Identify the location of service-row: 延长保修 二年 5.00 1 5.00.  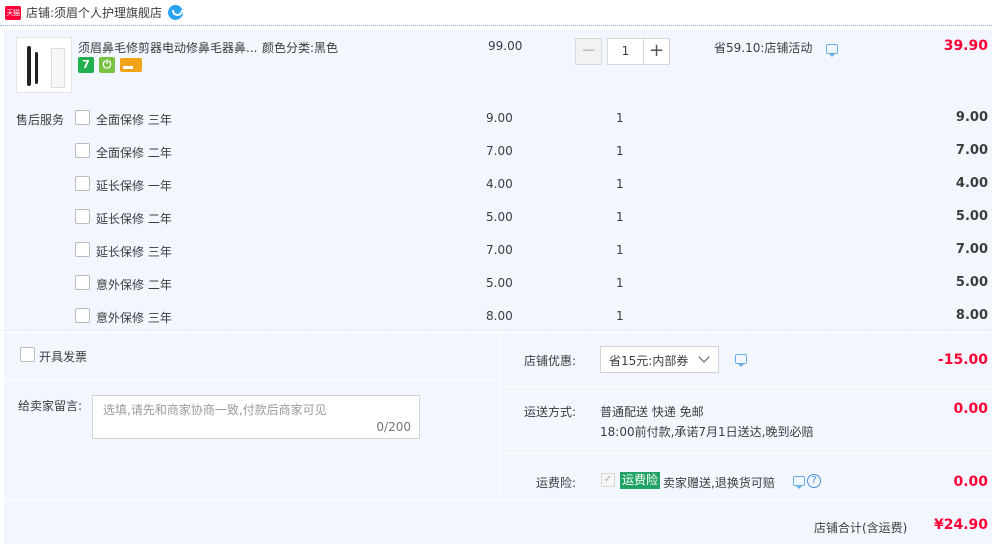
(498, 217).